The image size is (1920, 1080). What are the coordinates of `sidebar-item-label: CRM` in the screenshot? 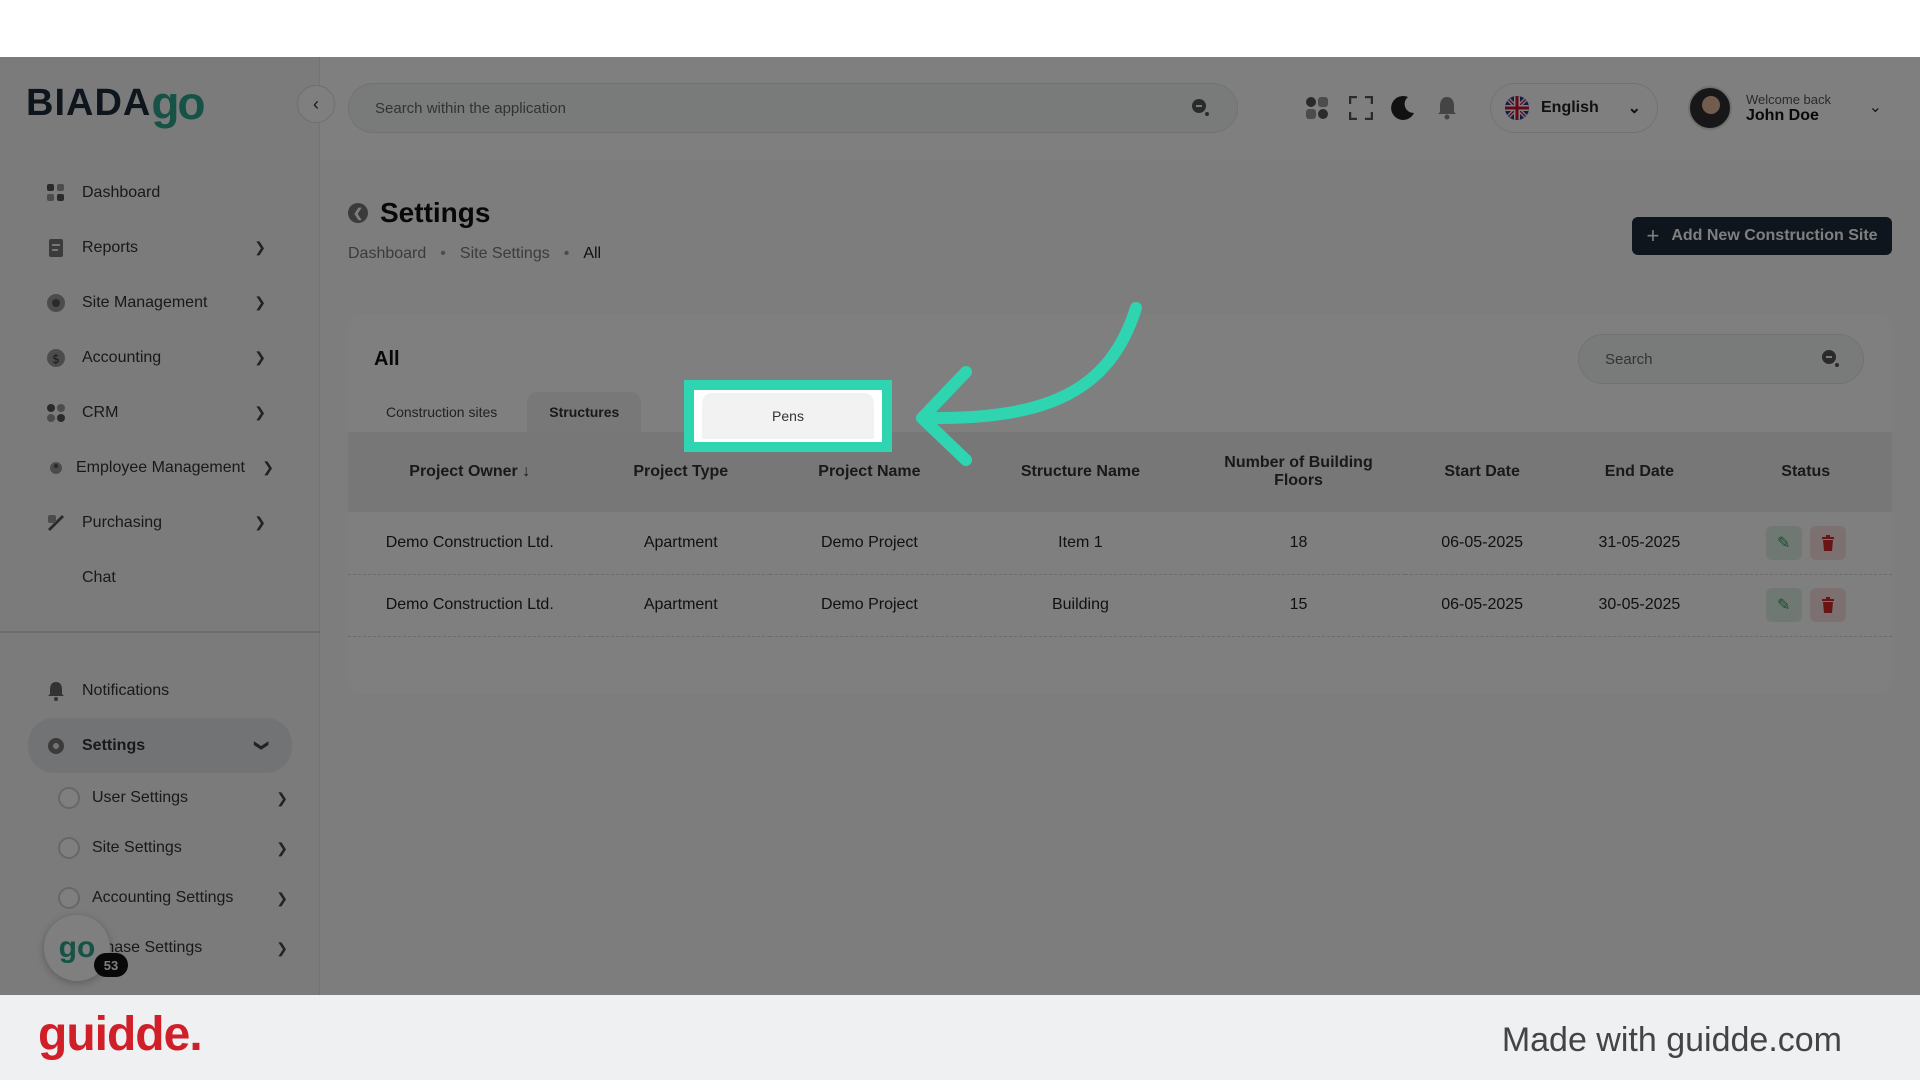 It's located at (100, 412).